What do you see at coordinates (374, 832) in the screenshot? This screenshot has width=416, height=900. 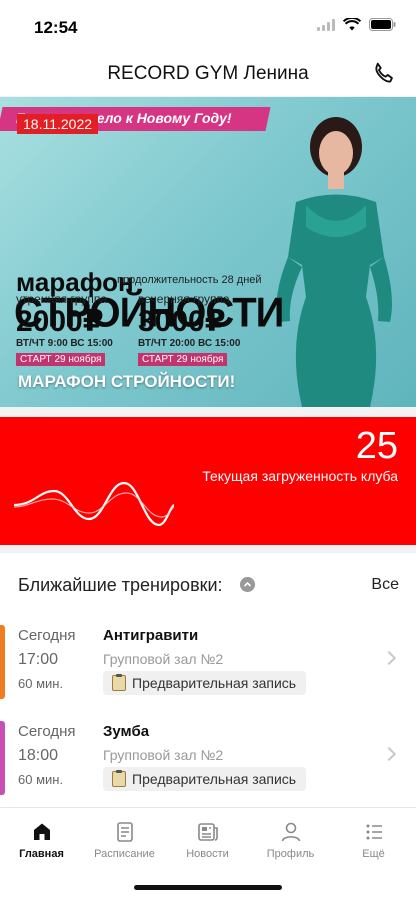 I see `more-icon` at bounding box center [374, 832].